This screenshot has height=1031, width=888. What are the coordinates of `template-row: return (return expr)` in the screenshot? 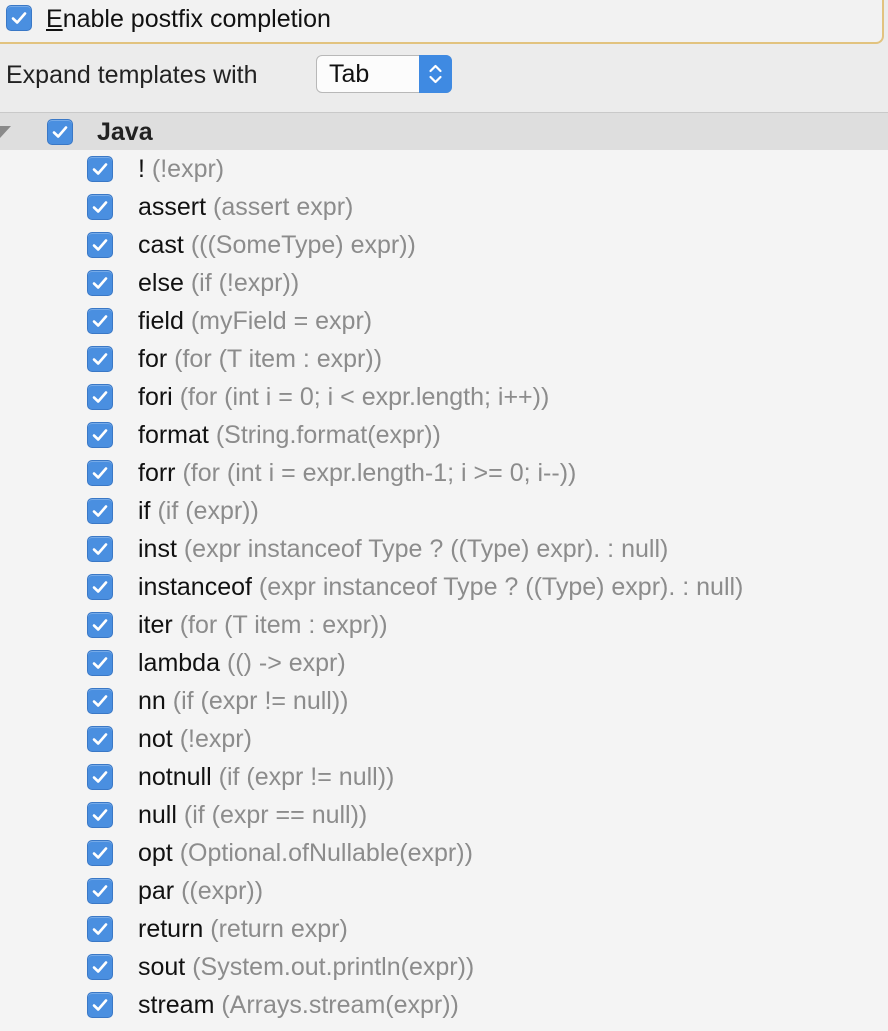 It's located at (444, 929).